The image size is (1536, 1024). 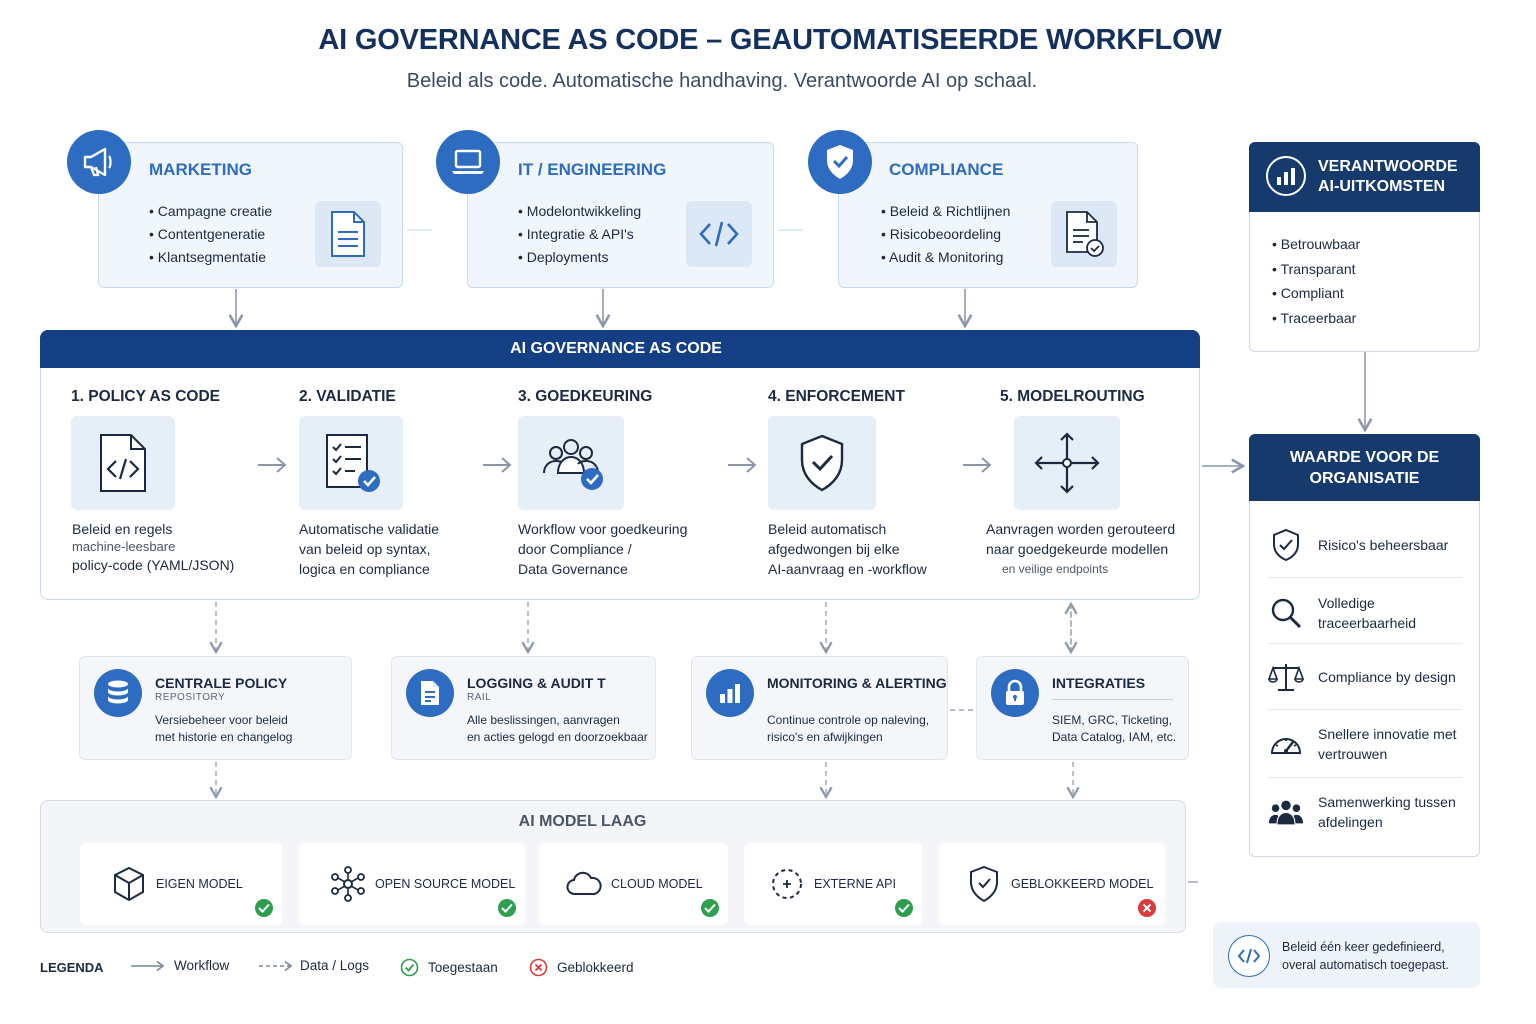 I want to click on routing-icon, so click(x=1067, y=463).